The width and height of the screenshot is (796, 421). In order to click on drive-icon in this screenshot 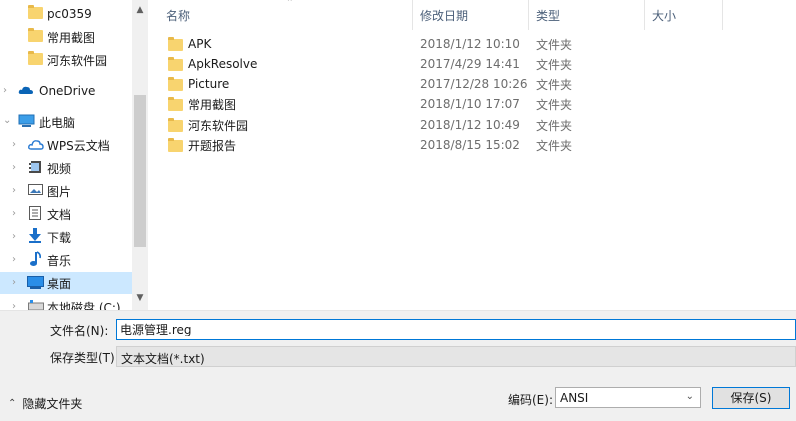, I will do `click(36, 305)`.